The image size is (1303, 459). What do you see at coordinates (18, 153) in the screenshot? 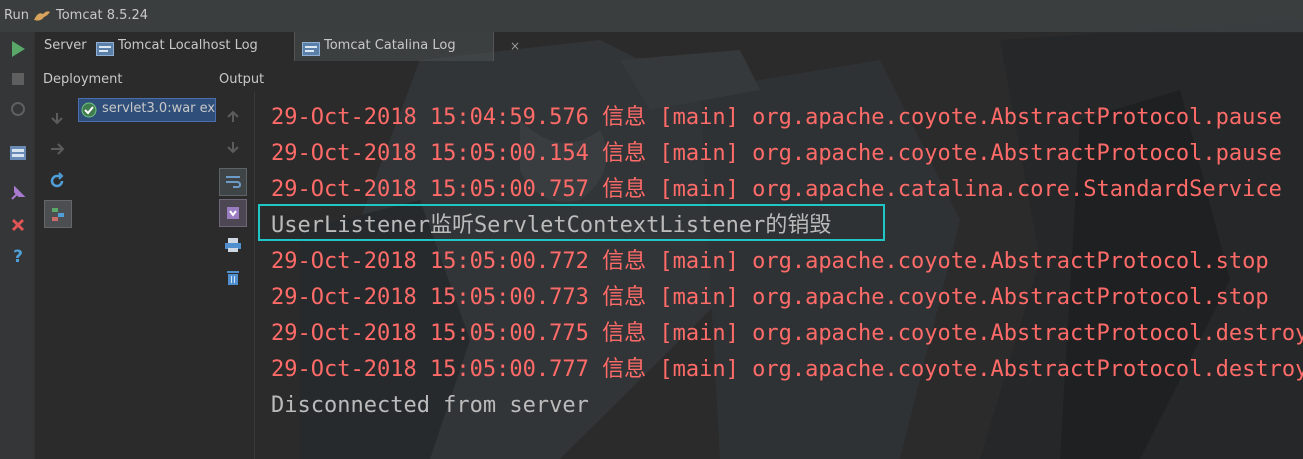
I see `layout-icon` at bounding box center [18, 153].